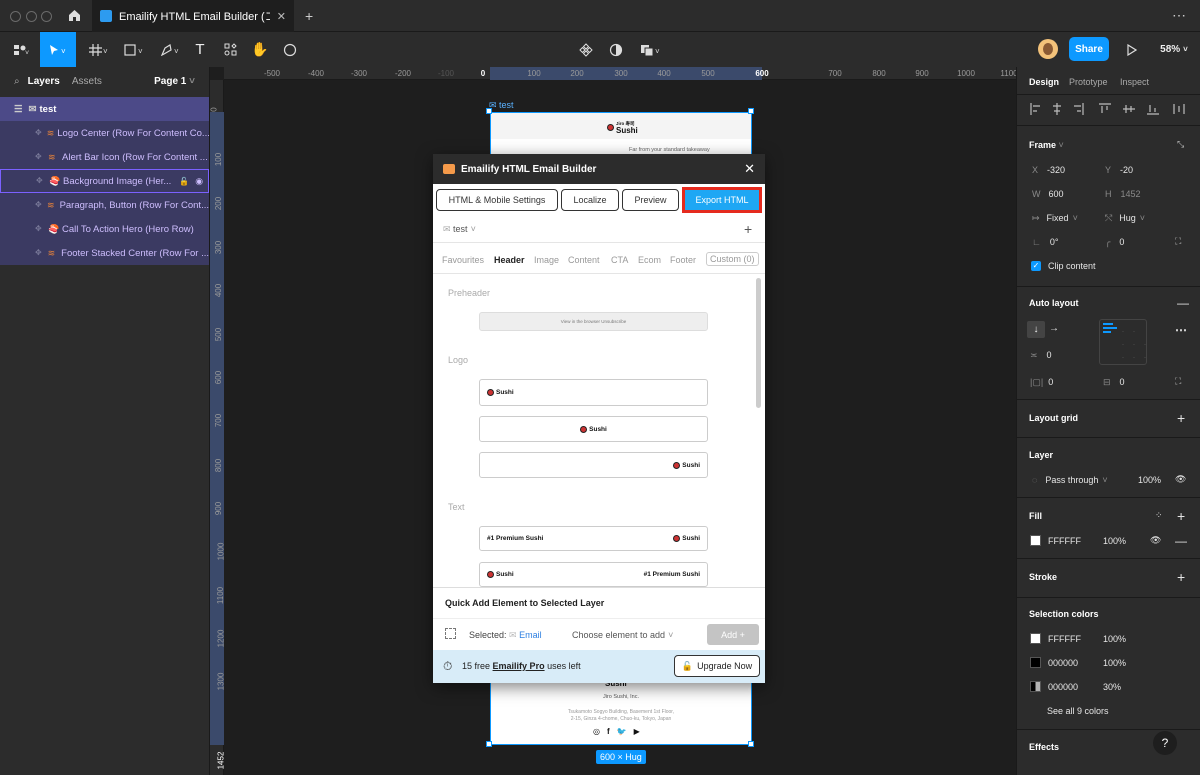 This screenshot has width=1200, height=775. What do you see at coordinates (593, 392) in the screenshot?
I see `logo-left-element: Sushi` at bounding box center [593, 392].